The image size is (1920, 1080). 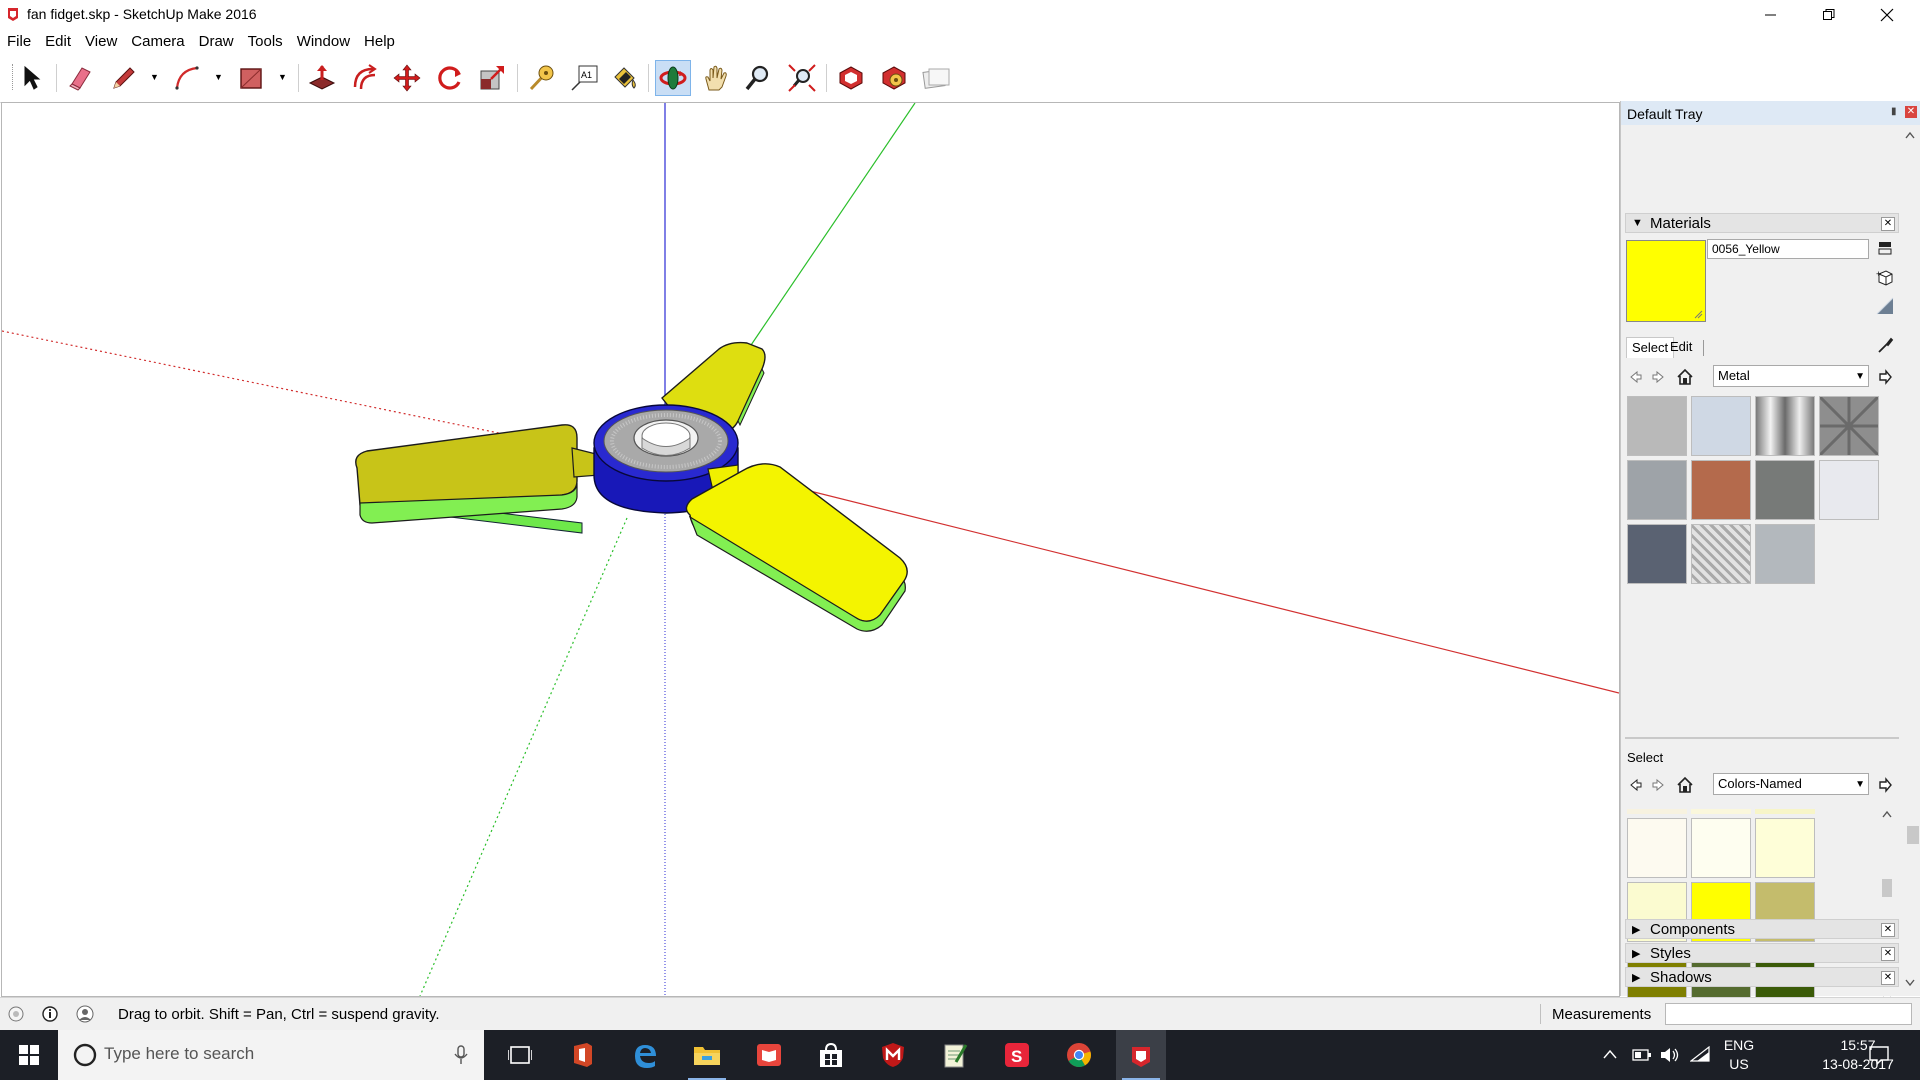 What do you see at coordinates (1911, 112) in the screenshot?
I see `tray-close-icon: ✕` at bounding box center [1911, 112].